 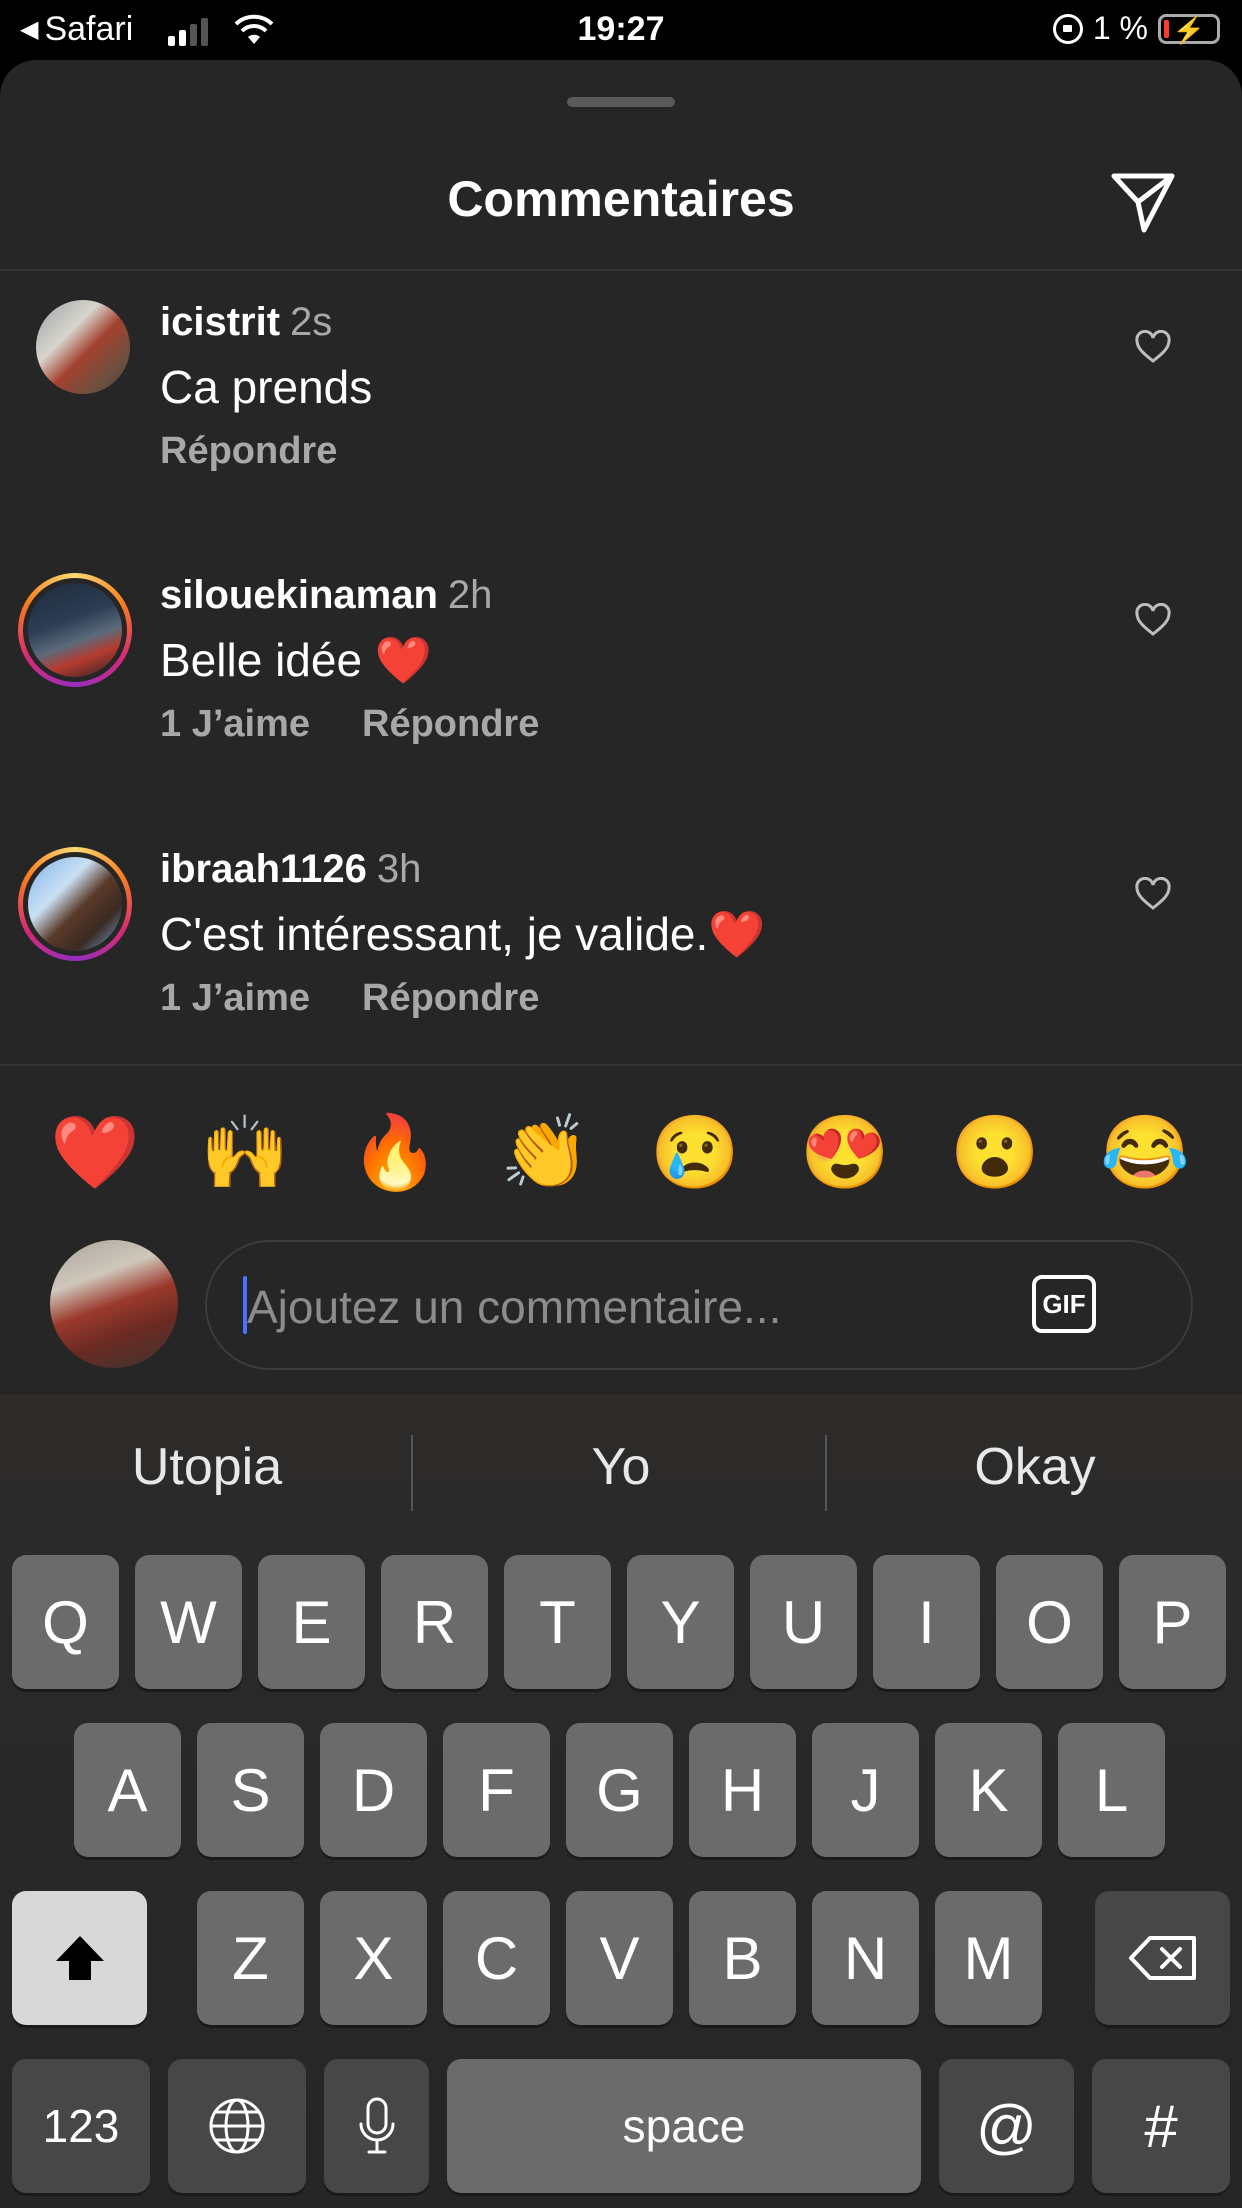 What do you see at coordinates (695, 1152) in the screenshot?
I see `reaction-cry: 😢` at bounding box center [695, 1152].